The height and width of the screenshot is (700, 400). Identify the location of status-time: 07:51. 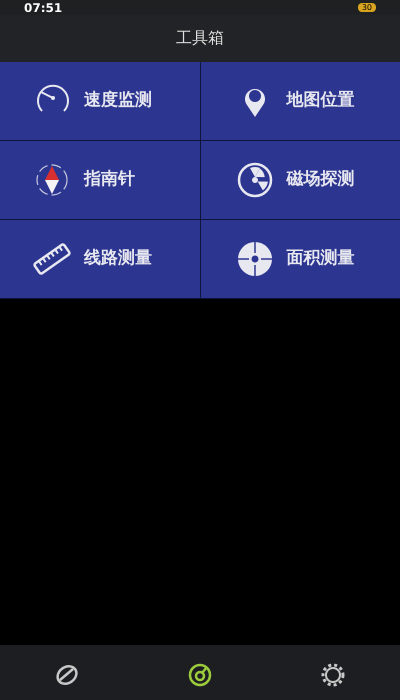
(43, 7).